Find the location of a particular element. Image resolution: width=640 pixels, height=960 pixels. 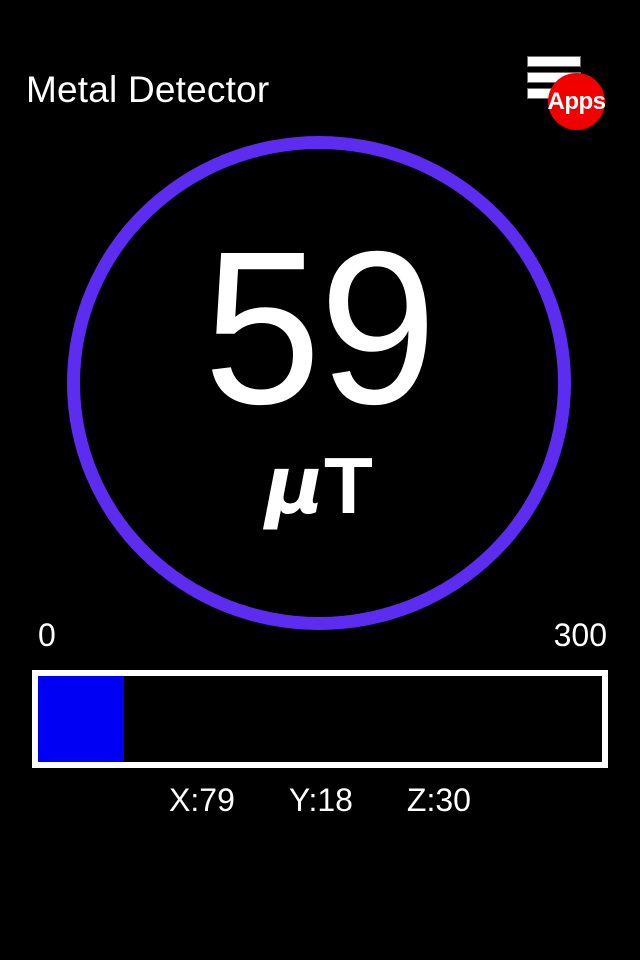

apps-button: Apps is located at coordinates (568, 91).